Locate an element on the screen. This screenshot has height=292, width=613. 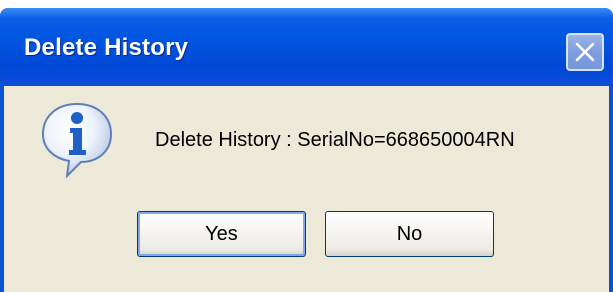
dialog-message: Delete History : SerialNo=668650004RN is located at coordinates (335, 140).